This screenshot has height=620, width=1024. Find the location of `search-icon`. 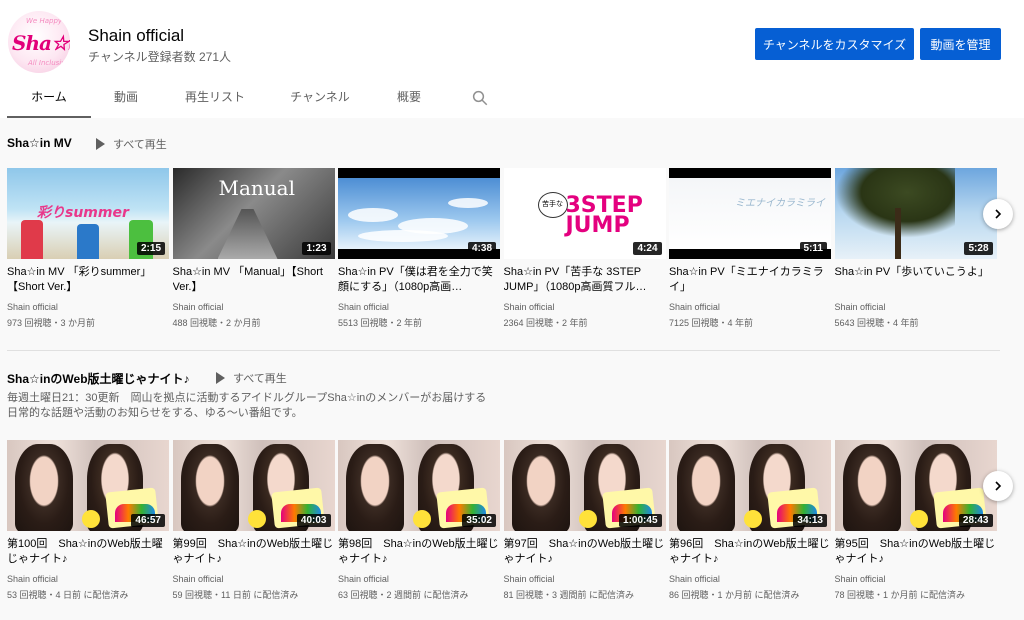

search-icon is located at coordinates (480, 98).